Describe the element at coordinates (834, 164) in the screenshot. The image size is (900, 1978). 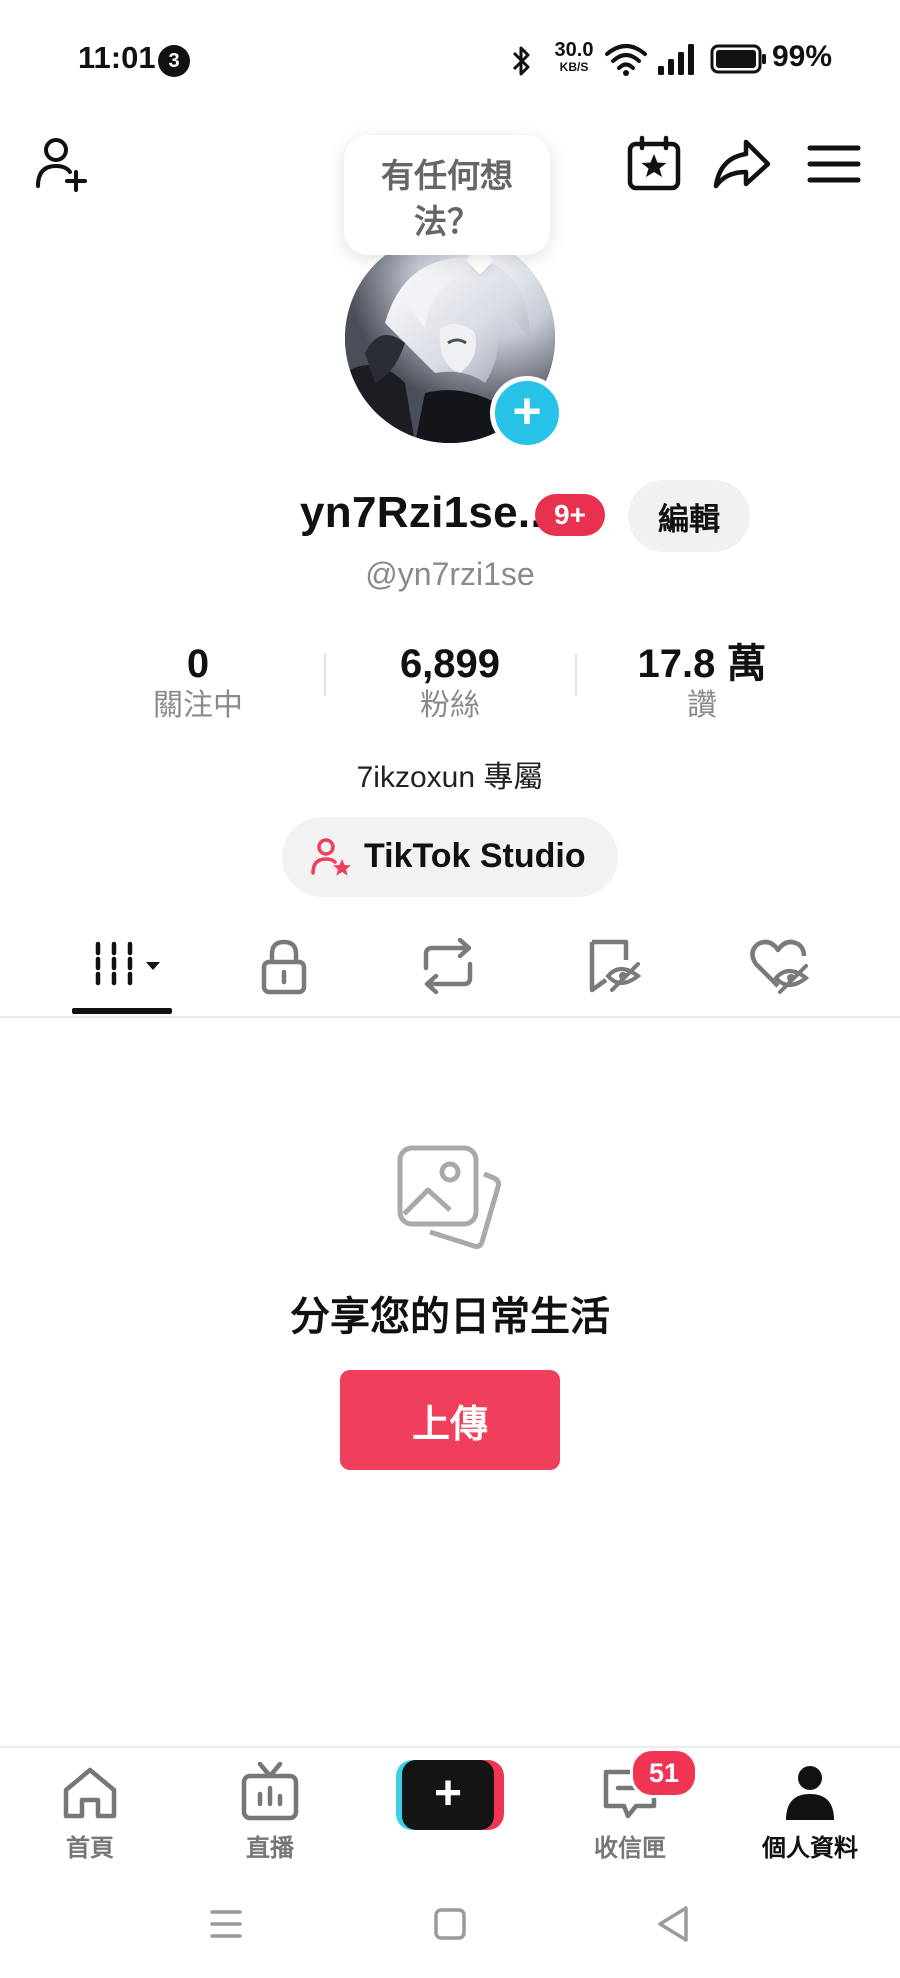
I see `menu-icon` at that location.